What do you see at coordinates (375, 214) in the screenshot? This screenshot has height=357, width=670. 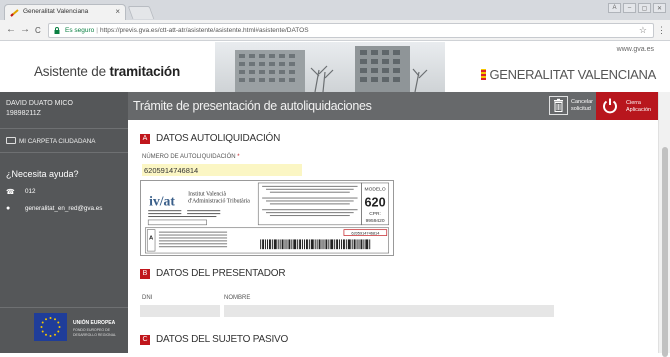 I see `cpr-label: CPR:` at bounding box center [375, 214].